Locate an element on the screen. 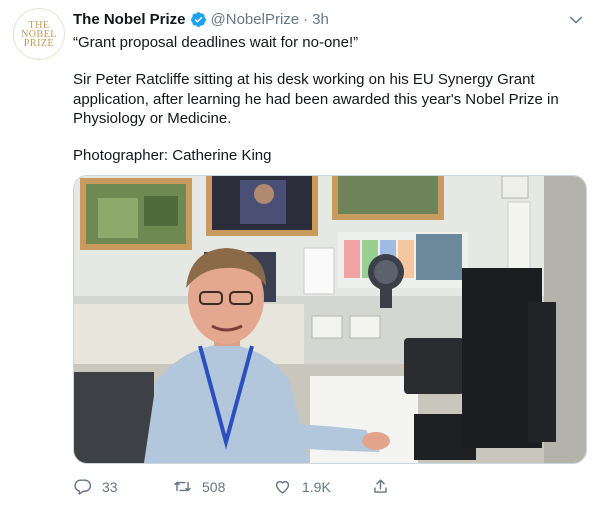 The image size is (600, 506). share-icon is located at coordinates (380, 486).